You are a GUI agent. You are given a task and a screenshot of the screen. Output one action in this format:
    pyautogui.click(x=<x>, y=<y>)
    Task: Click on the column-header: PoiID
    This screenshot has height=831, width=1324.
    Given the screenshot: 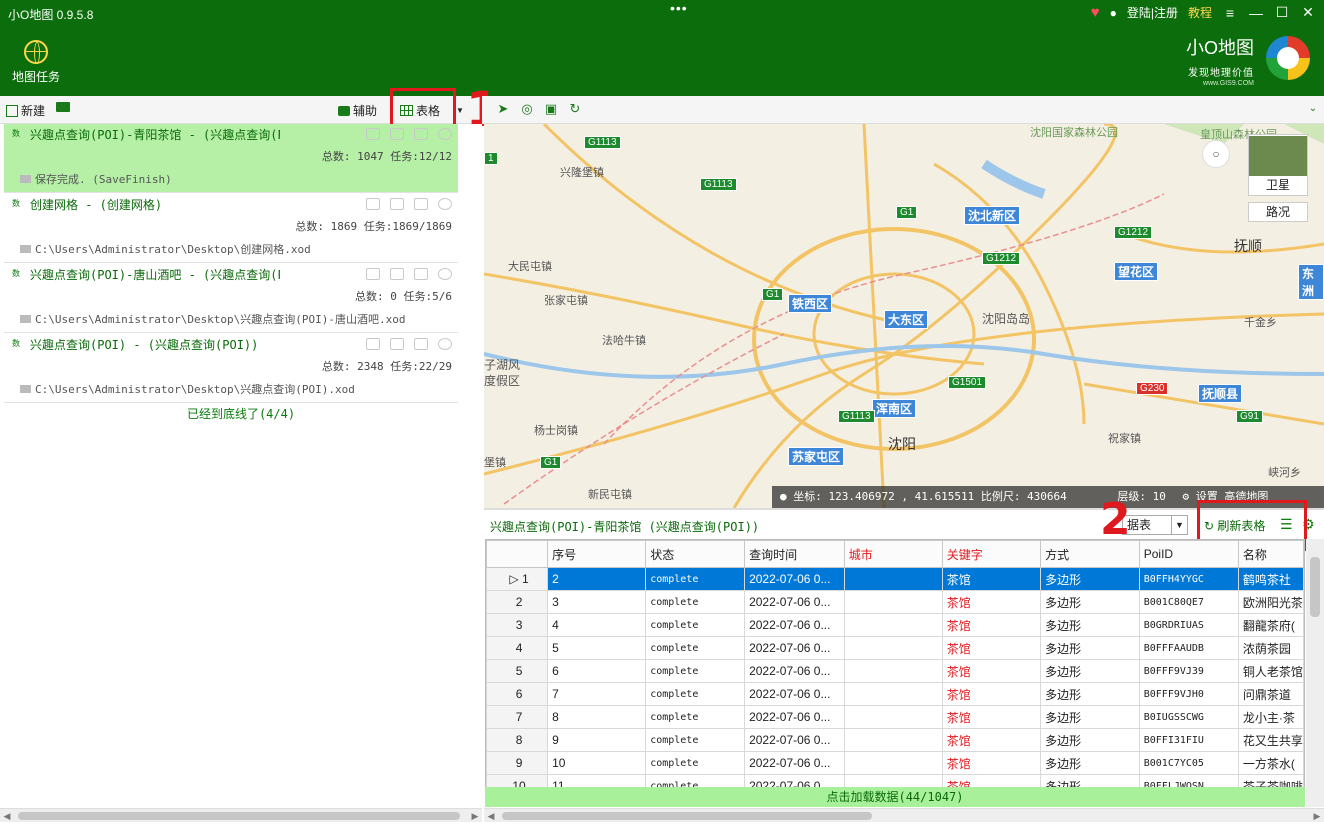 What is the action you would take?
    pyautogui.click(x=1188, y=554)
    